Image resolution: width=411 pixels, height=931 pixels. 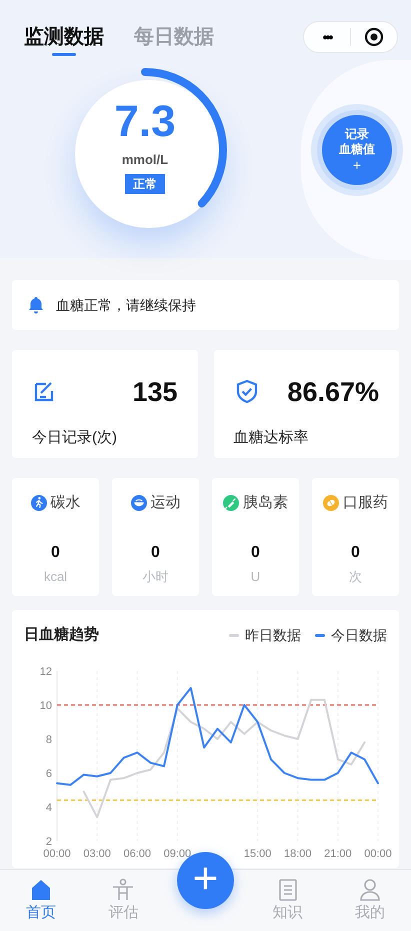 What do you see at coordinates (287, 900) in the screenshot?
I see `nav-tab: 知识` at bounding box center [287, 900].